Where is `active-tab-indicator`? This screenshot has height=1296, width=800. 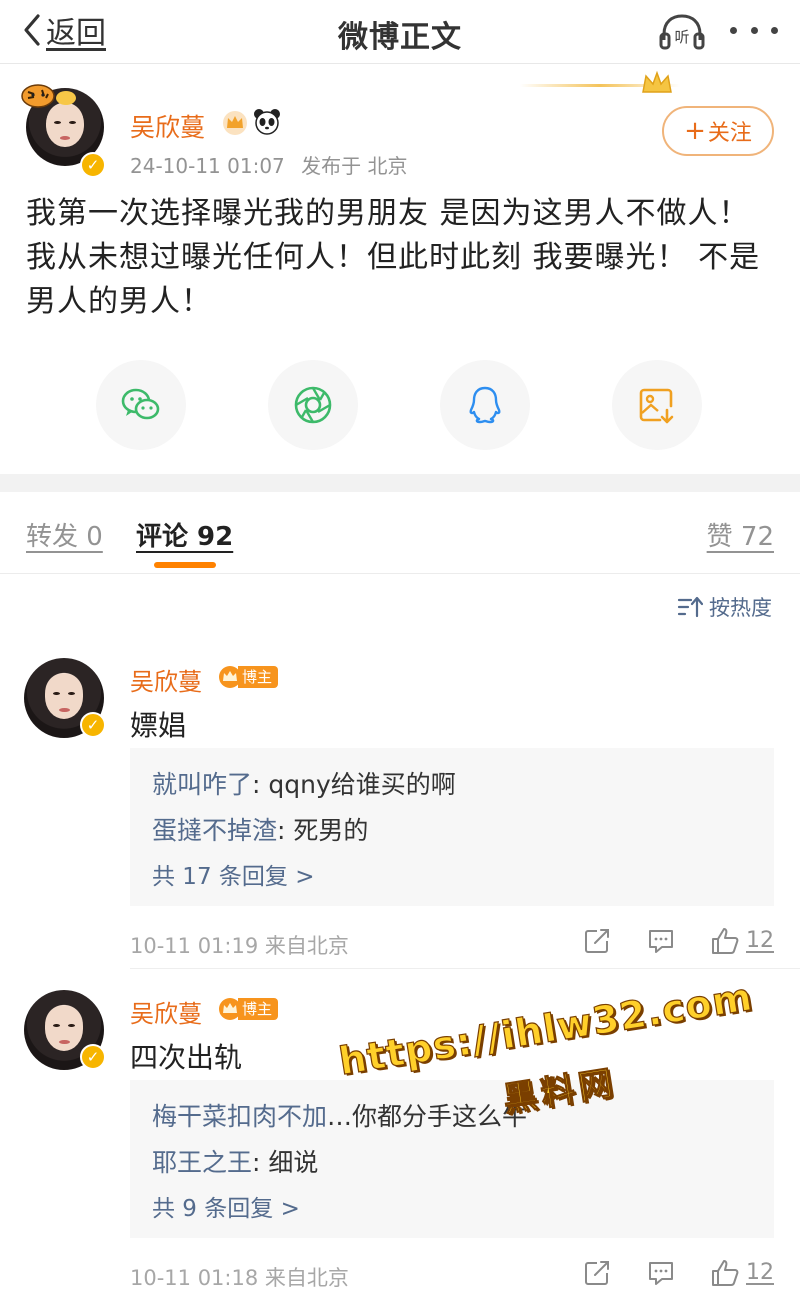 active-tab-indicator is located at coordinates (185, 565).